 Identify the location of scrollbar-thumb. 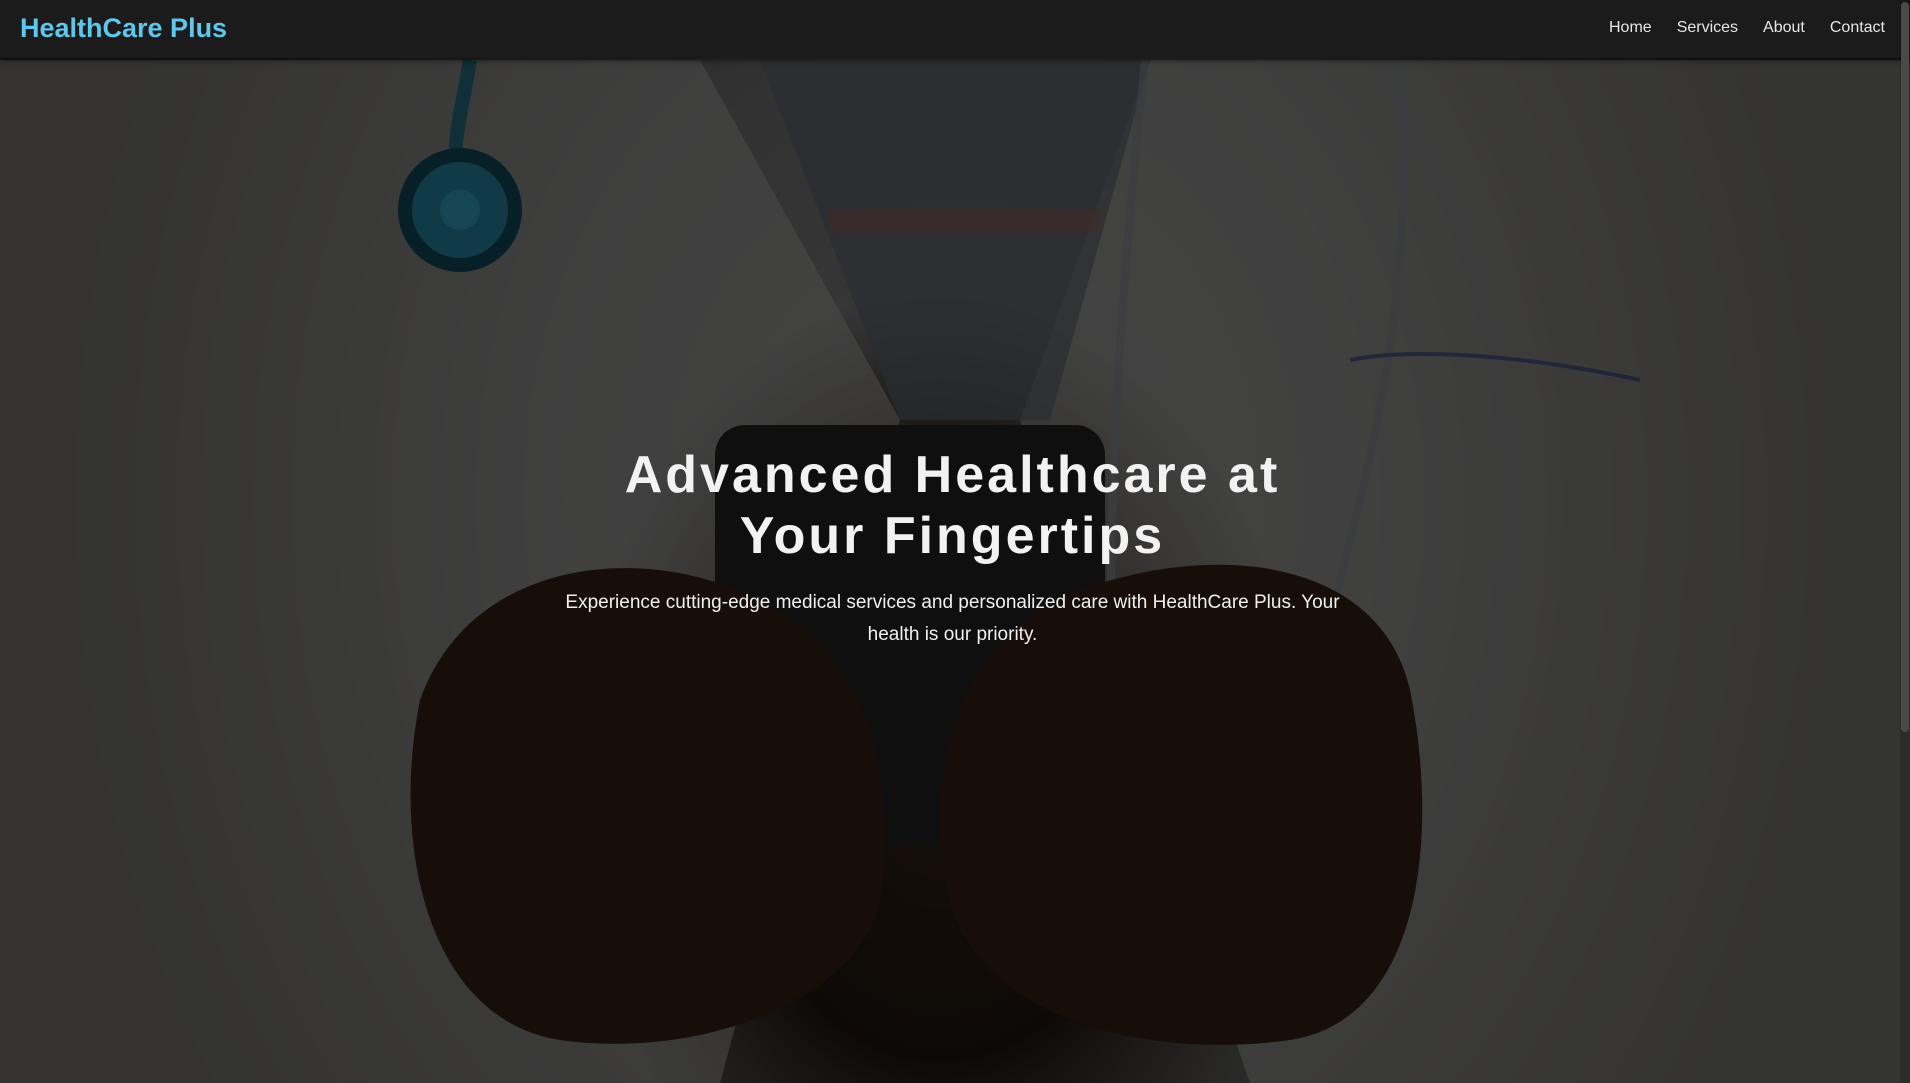
(1905, 367).